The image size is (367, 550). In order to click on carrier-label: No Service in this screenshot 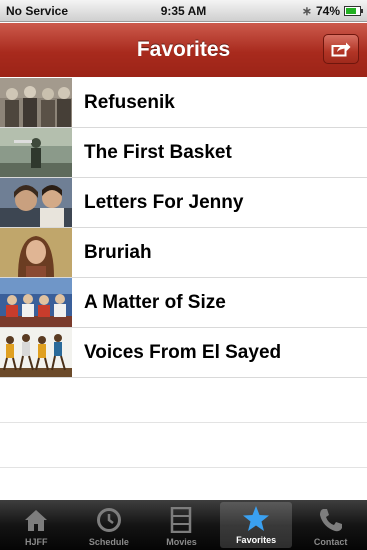, I will do `click(37, 10)`.